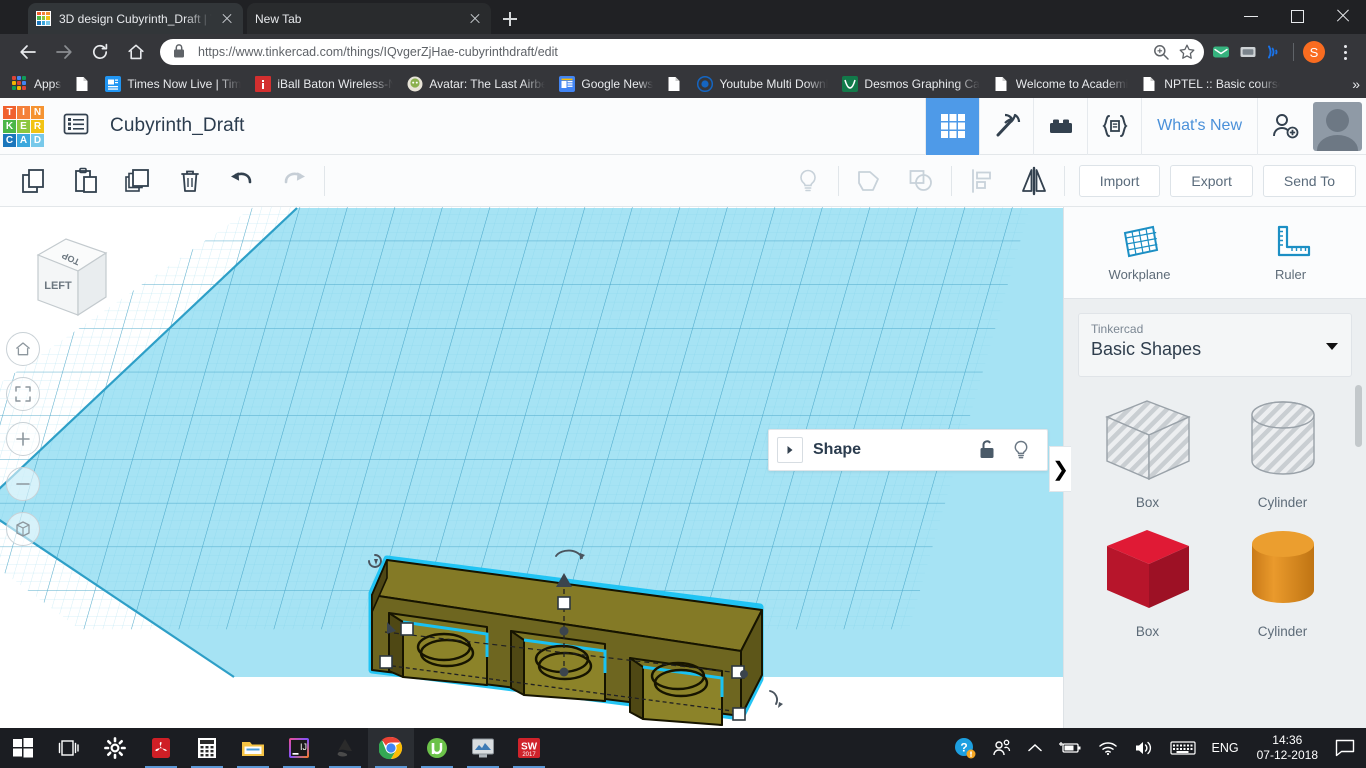  I want to click on add-person-icon, so click(1284, 126).